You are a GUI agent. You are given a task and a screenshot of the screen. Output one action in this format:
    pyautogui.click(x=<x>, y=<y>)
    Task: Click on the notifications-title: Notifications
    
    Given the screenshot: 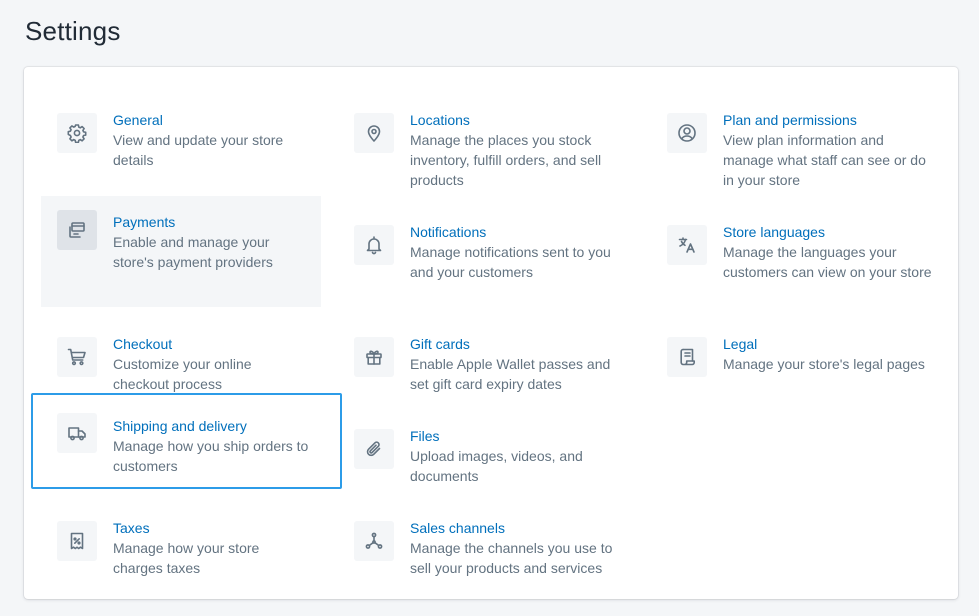 What is the action you would take?
    pyautogui.click(x=448, y=232)
    